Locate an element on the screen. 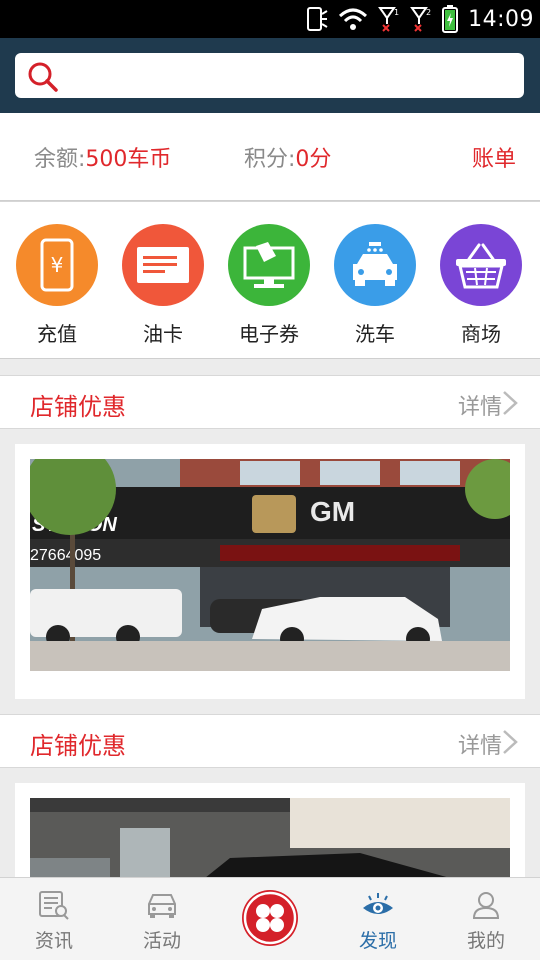 The image size is (540, 960). menu-item-ecoupon: 电子券 is located at coordinates (269, 285).